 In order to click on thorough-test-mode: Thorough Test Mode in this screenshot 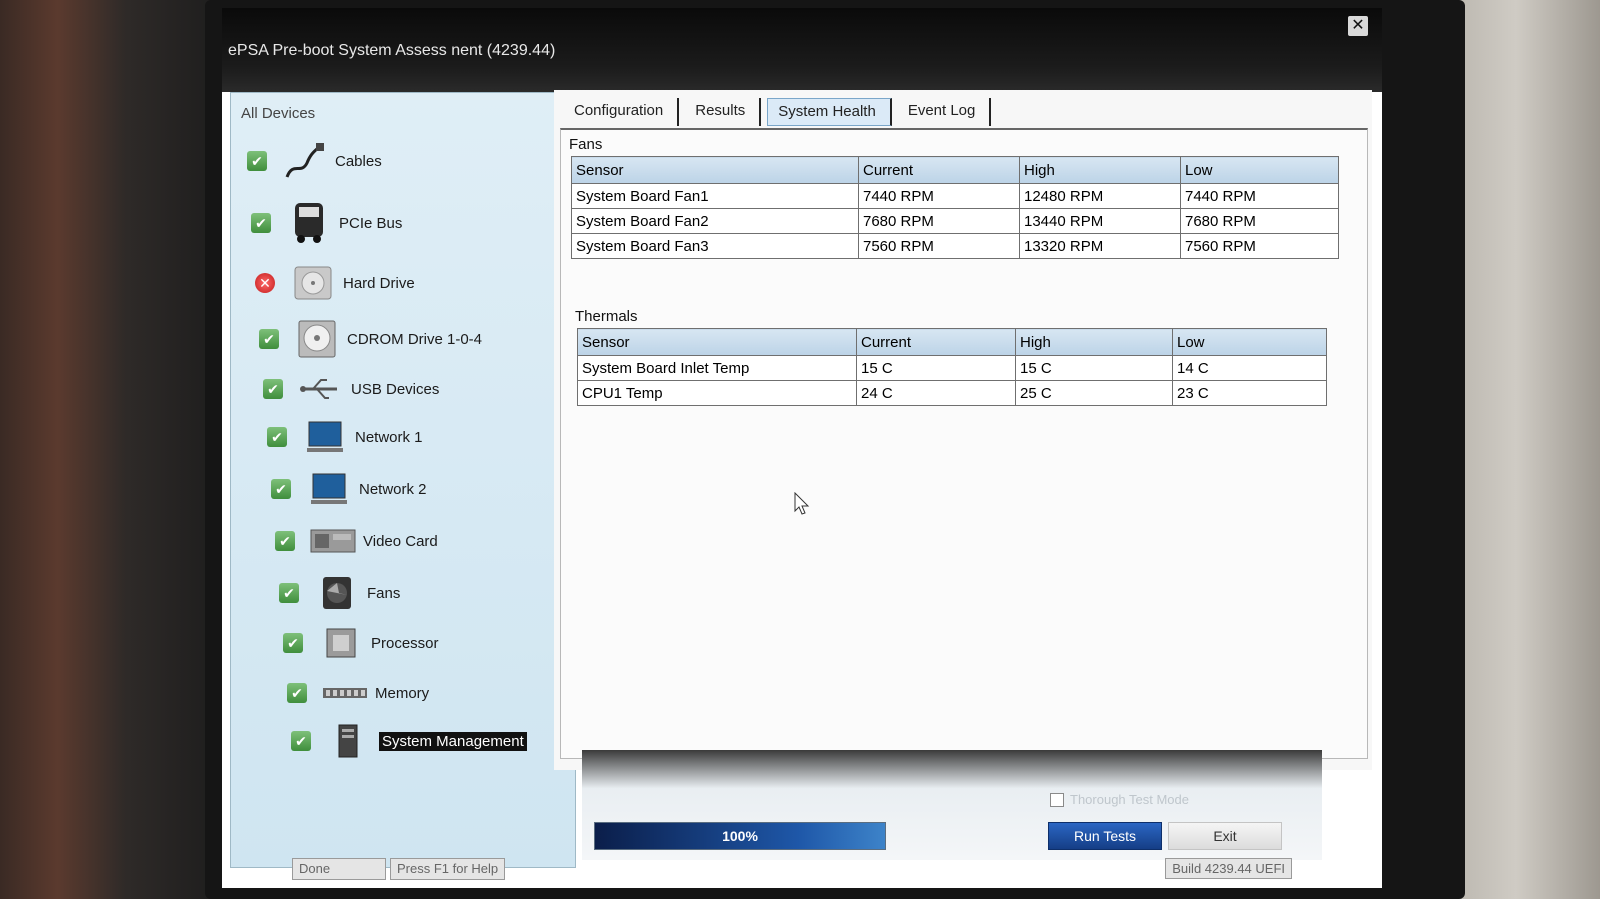, I will do `click(1119, 799)`.